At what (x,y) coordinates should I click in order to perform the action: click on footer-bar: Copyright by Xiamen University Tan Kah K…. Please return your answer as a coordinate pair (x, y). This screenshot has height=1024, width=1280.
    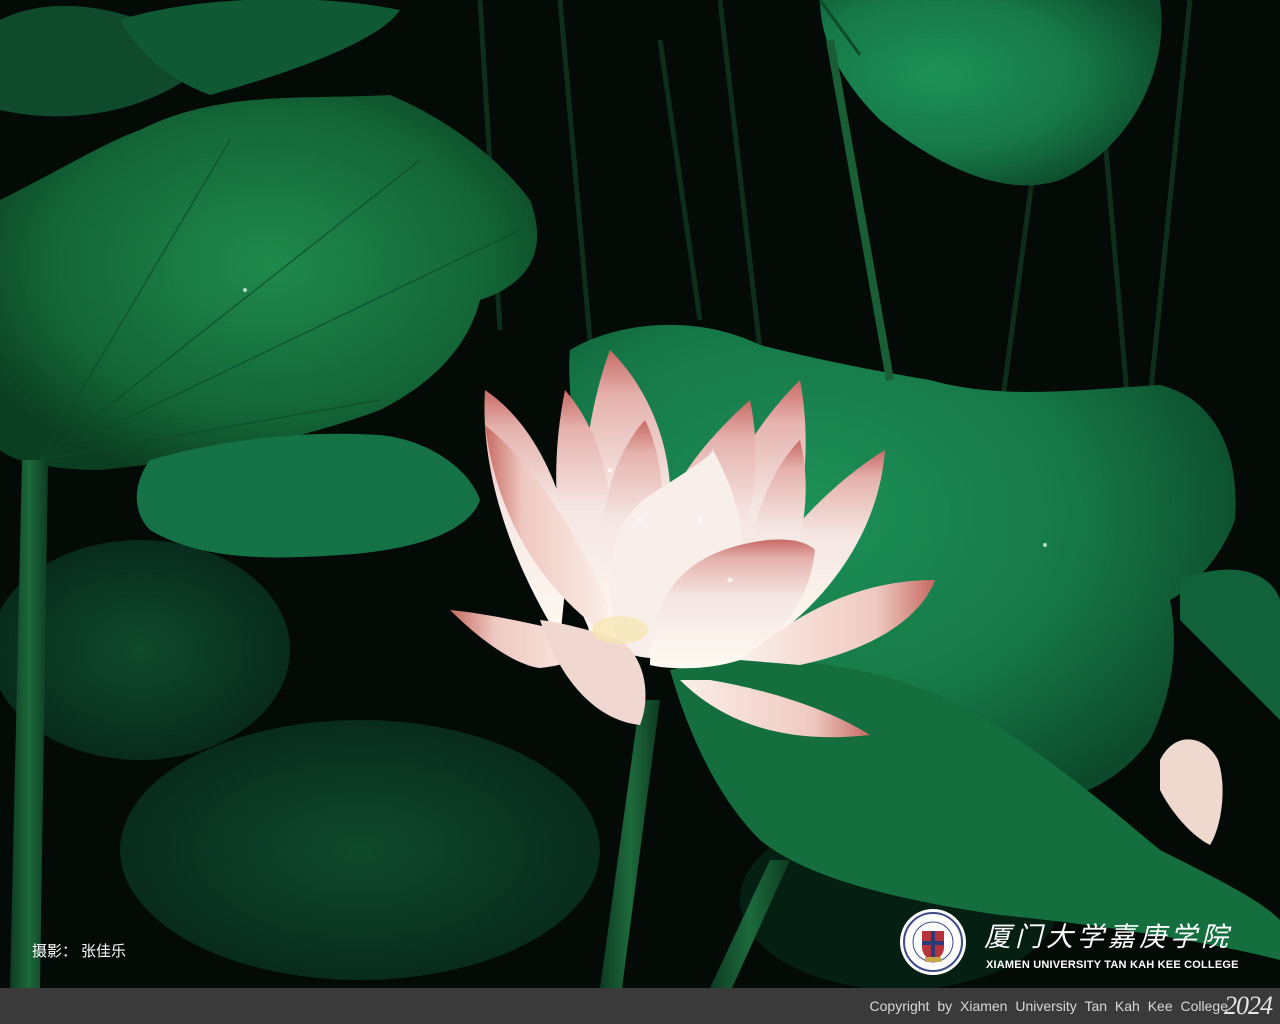
    Looking at the image, I should click on (640, 1006).